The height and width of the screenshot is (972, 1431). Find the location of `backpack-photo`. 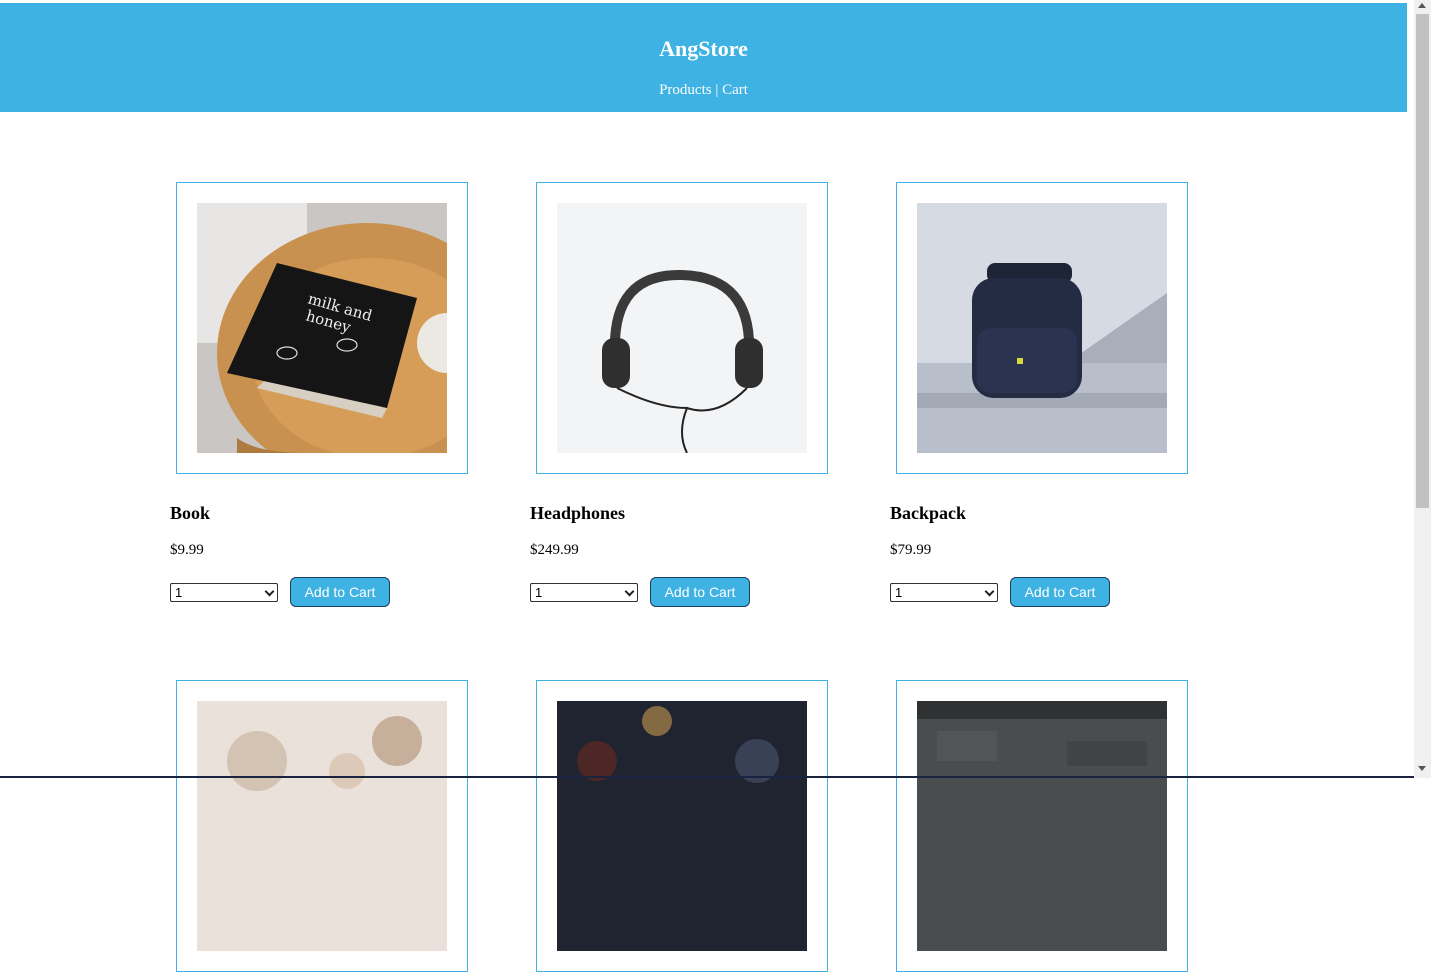

backpack-photo is located at coordinates (1042, 328).